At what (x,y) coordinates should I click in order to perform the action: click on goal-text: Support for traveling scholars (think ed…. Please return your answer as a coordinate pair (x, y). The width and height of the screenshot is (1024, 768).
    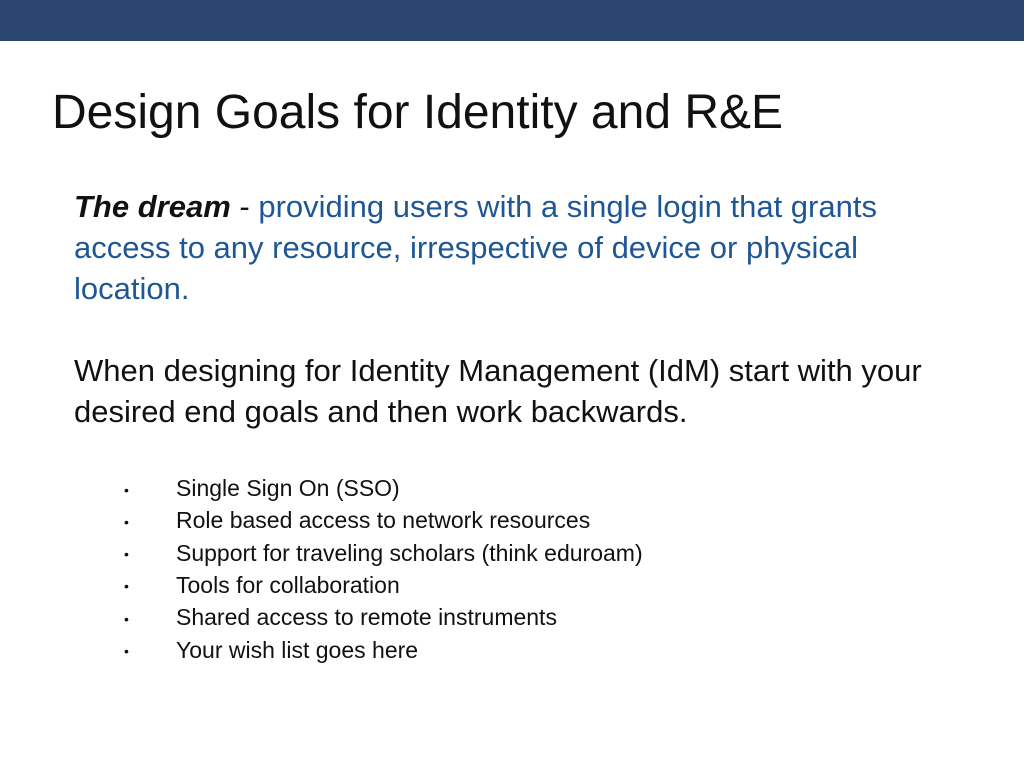
    Looking at the image, I should click on (409, 552).